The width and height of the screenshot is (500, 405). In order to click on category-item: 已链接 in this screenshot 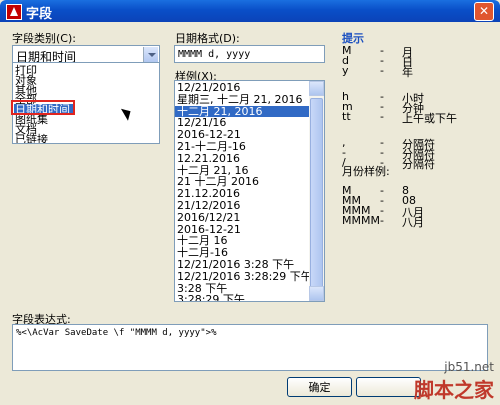, I will do `click(44, 138)`.